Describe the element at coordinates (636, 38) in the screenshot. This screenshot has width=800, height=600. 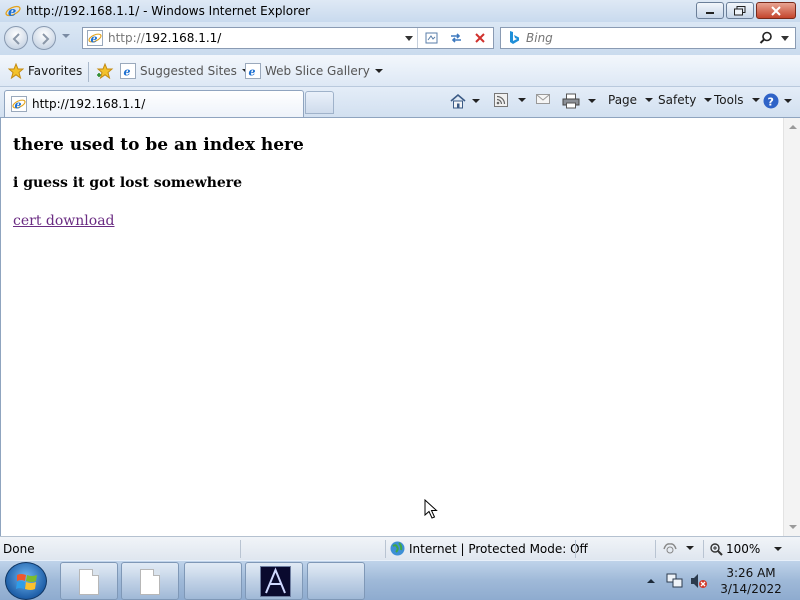
I see `search-input` at that location.